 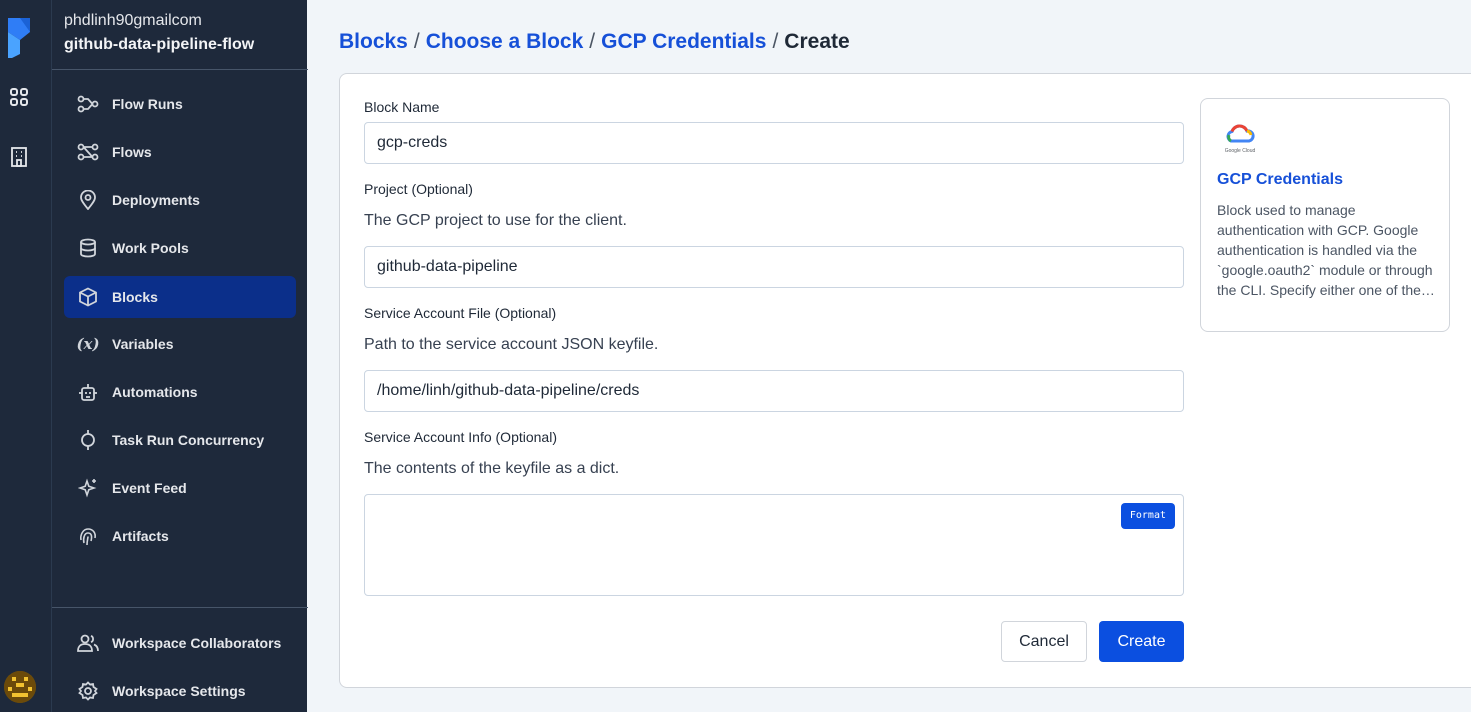 What do you see at coordinates (88, 536) in the screenshot?
I see `fingerprint-icon` at bounding box center [88, 536].